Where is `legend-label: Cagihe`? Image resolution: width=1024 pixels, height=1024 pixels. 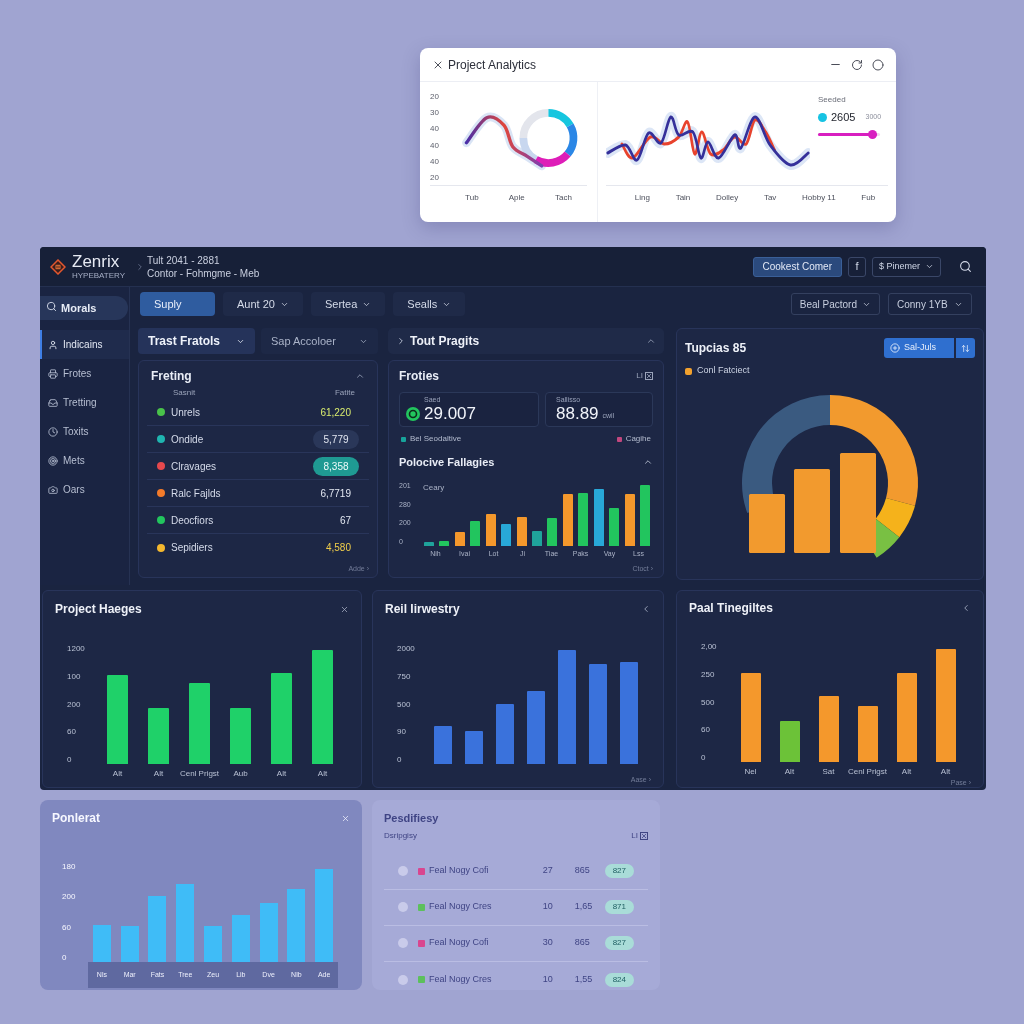 legend-label: Cagihe is located at coordinates (638, 439).